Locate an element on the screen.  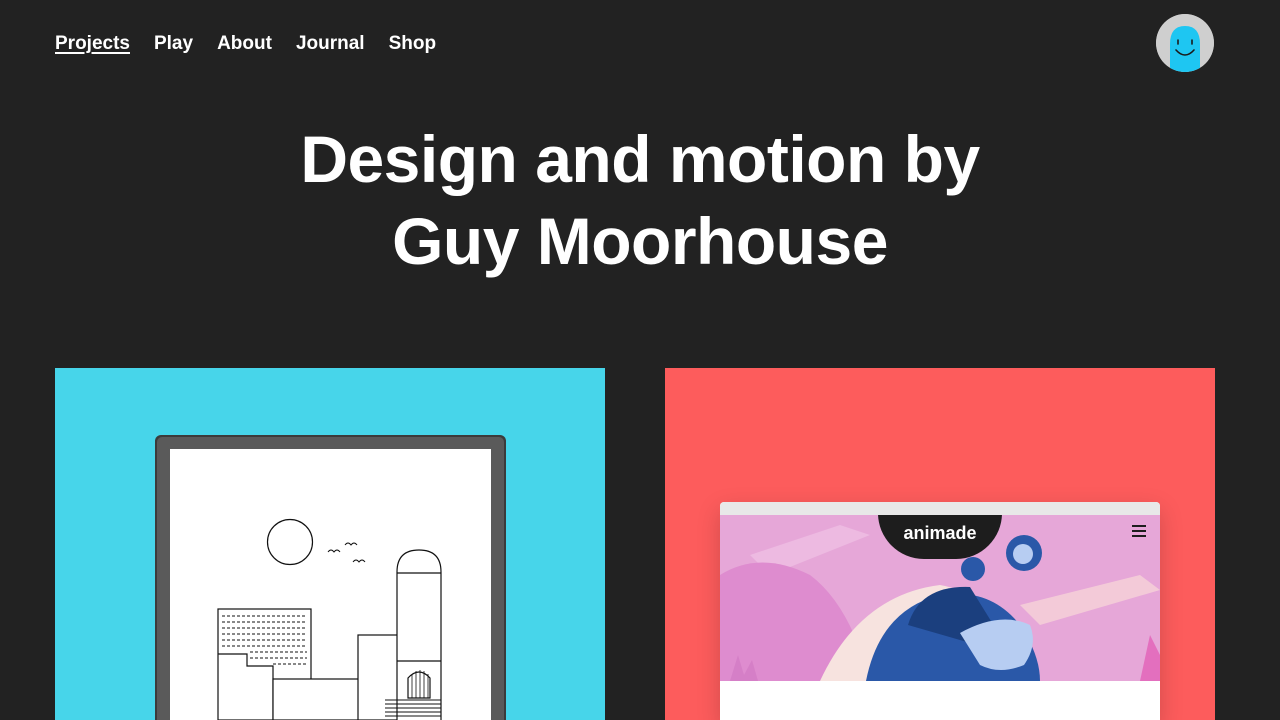
hamburger-menu-icon is located at coordinates (1139, 532).